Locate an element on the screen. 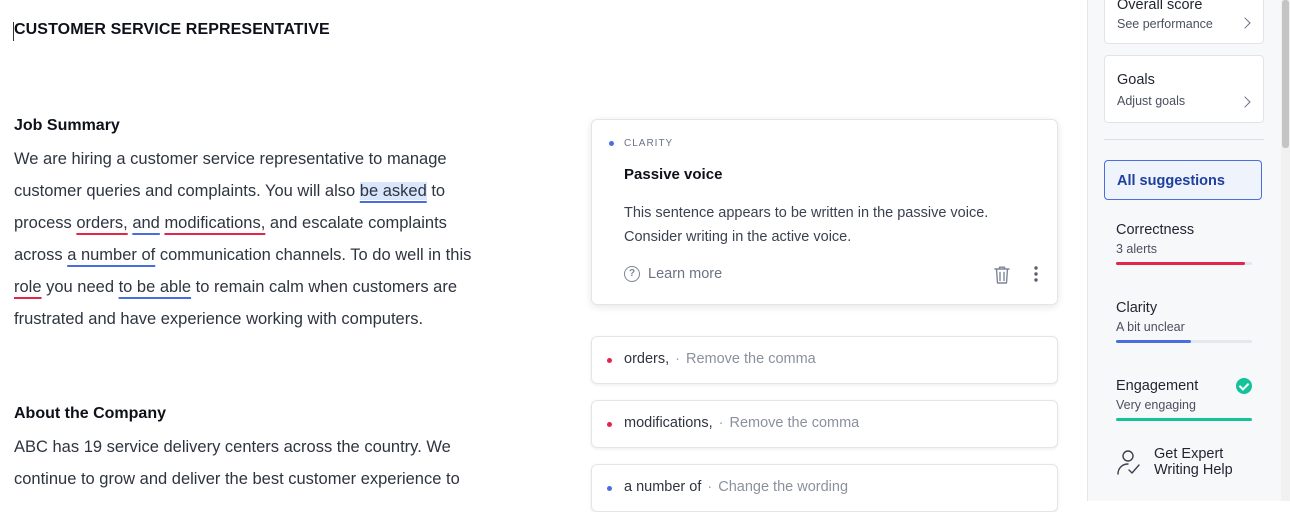  flagged-passive-voice: be asked is located at coordinates (393, 191).